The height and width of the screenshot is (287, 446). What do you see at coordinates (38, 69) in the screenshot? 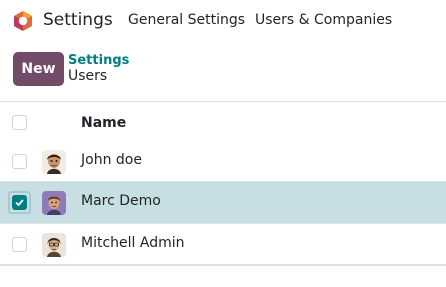
I see `new-button: New` at bounding box center [38, 69].